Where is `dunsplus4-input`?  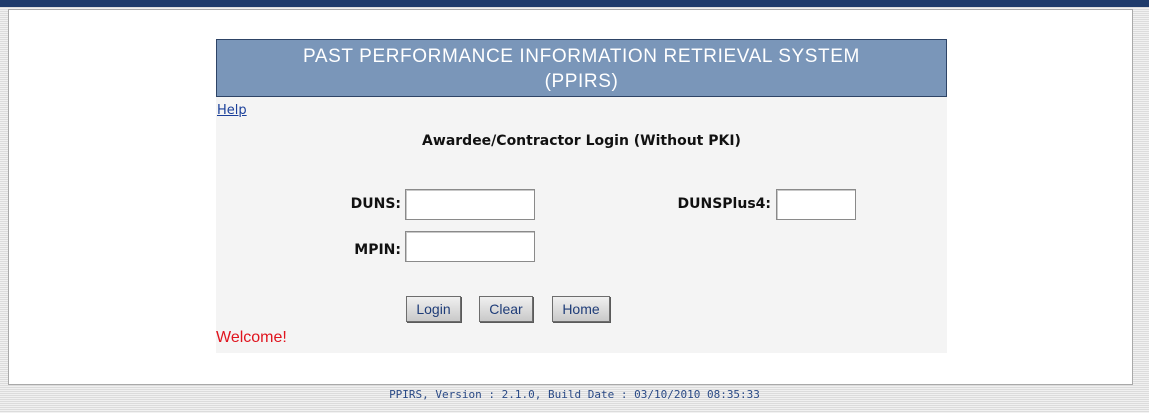 dunsplus4-input is located at coordinates (816, 204).